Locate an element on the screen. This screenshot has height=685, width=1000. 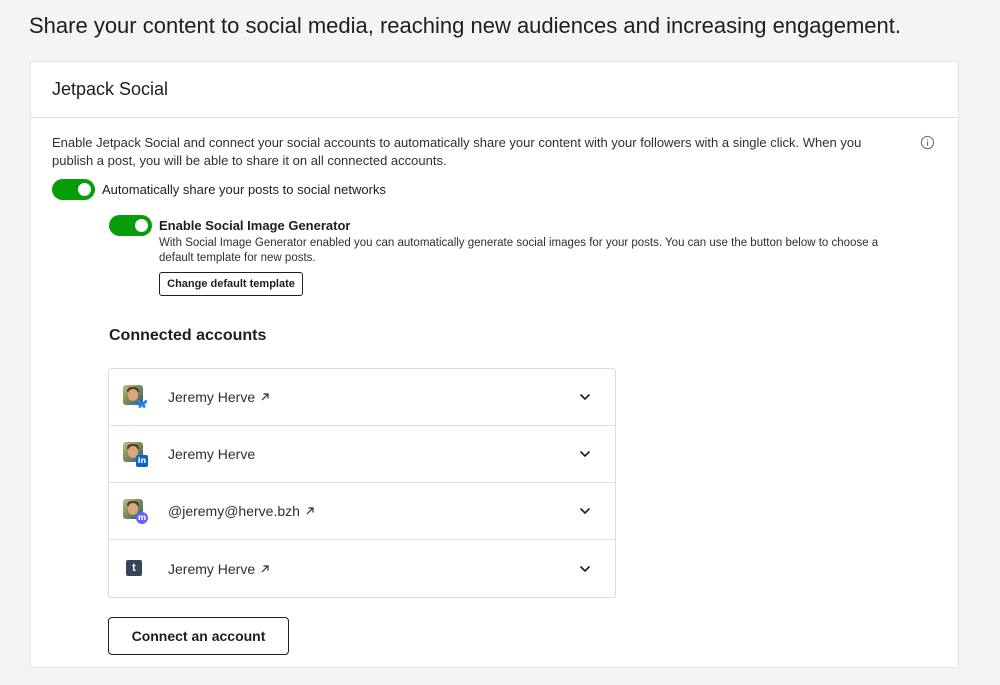
avatar is located at coordinates (135, 397).